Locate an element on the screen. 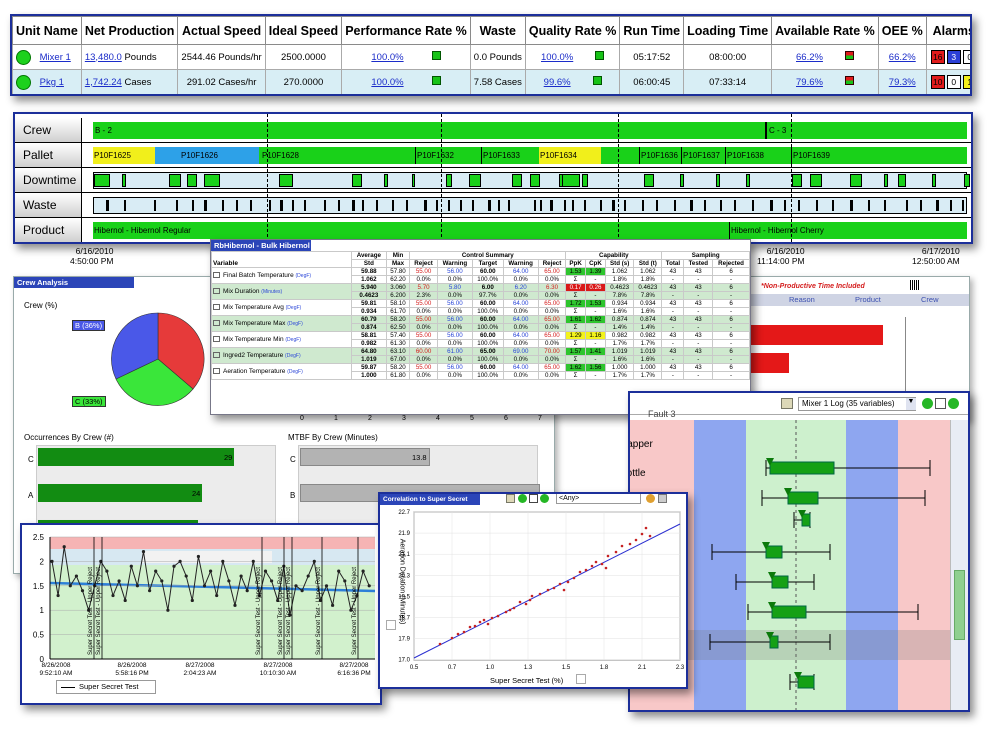 This screenshot has height=741, width=993. print-icon is located at coordinates (662, 498).